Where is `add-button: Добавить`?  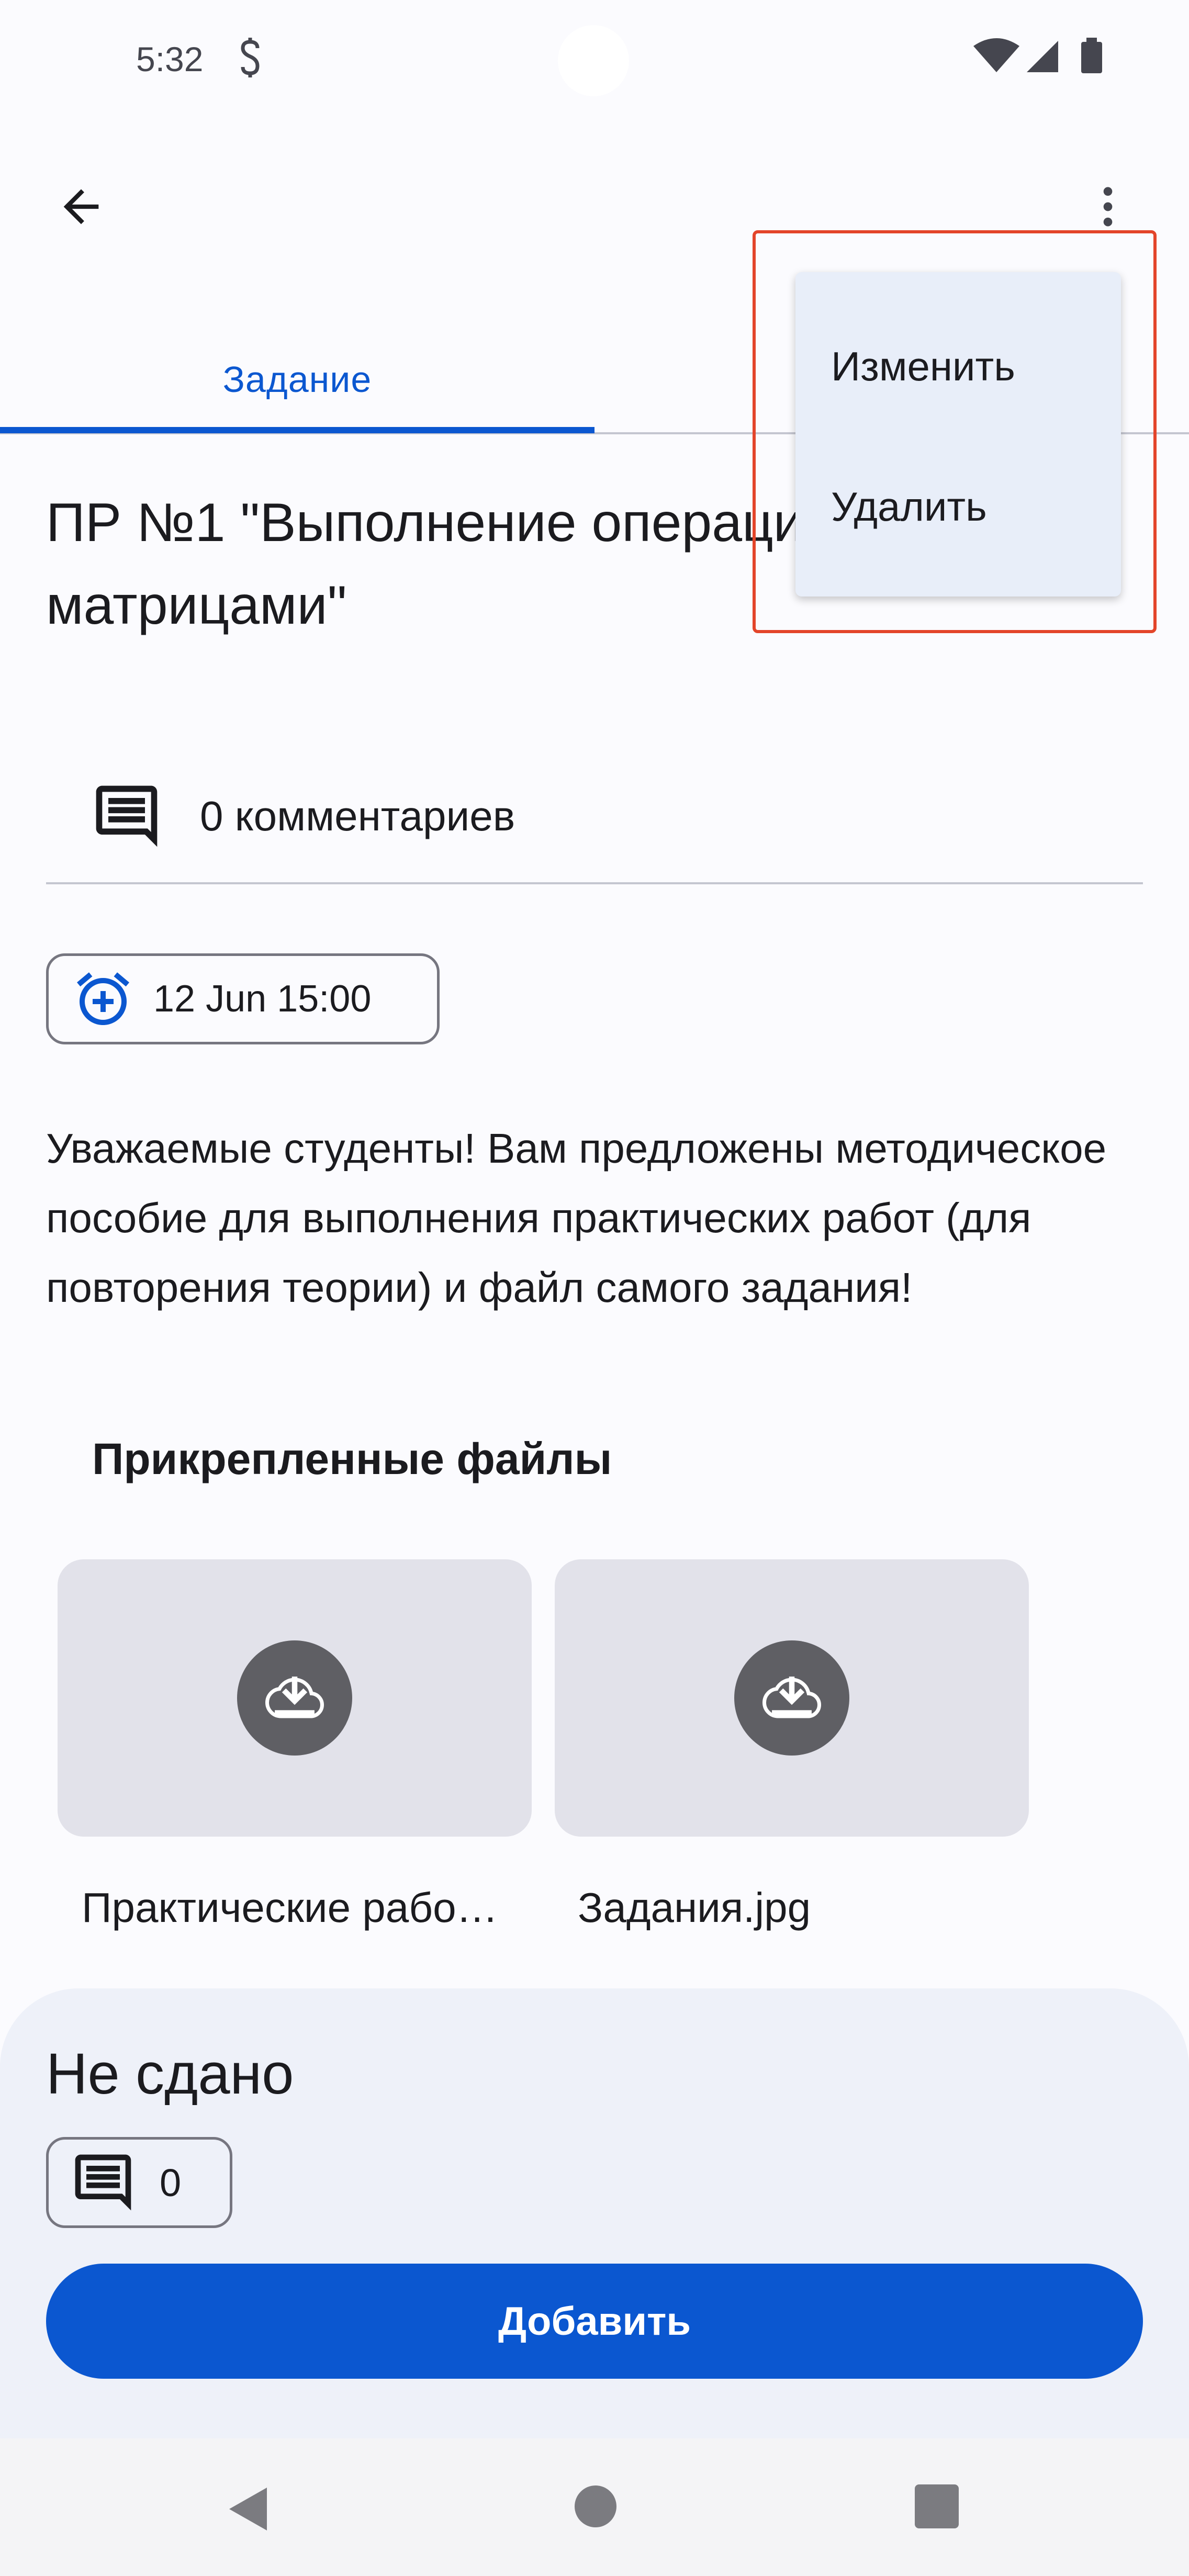 add-button: Добавить is located at coordinates (594, 2321).